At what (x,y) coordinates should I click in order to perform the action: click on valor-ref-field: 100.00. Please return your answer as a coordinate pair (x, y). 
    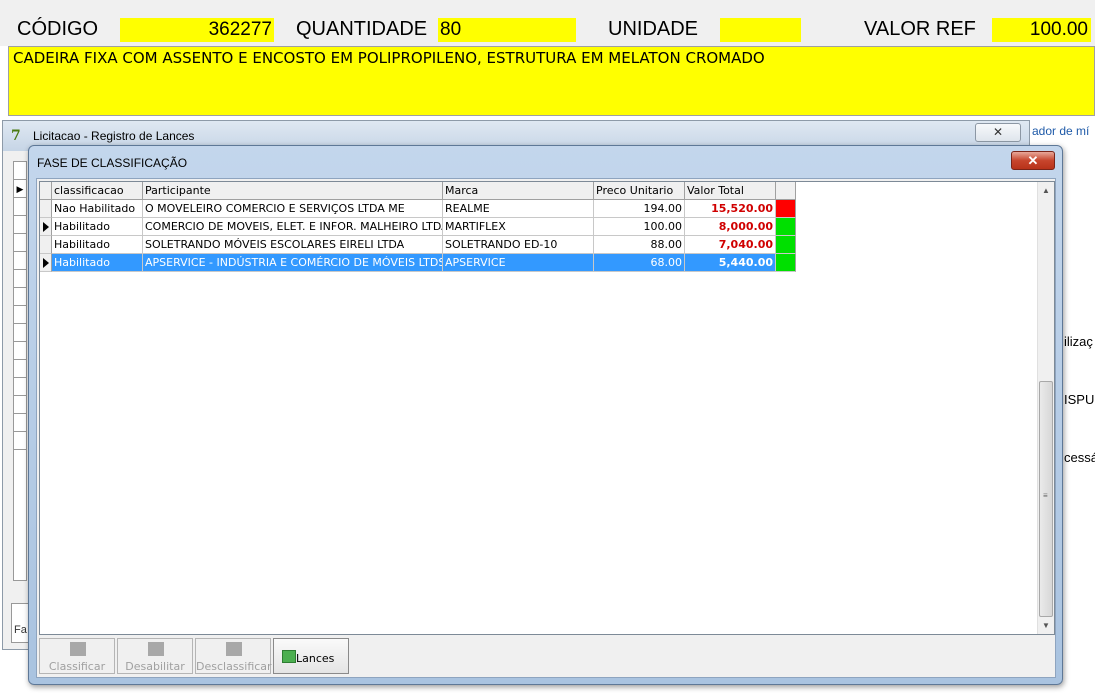
    Looking at the image, I should click on (1041, 30).